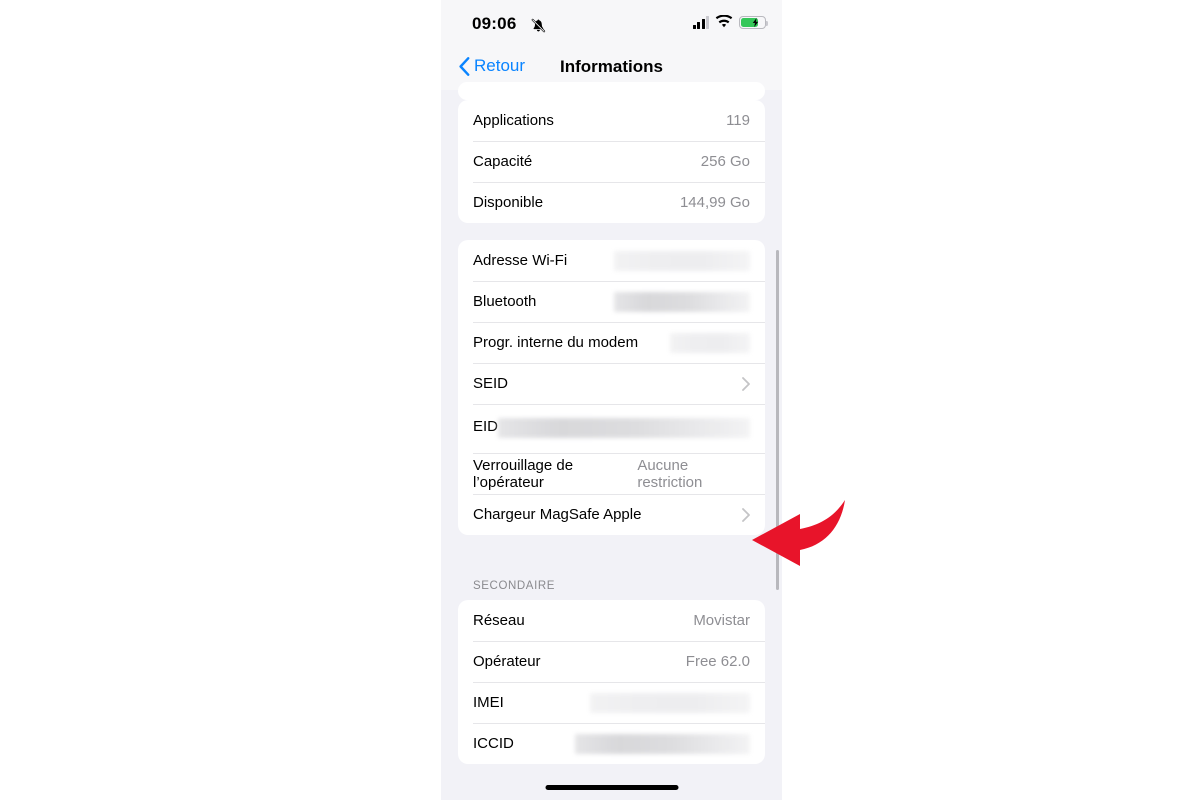 The width and height of the screenshot is (1200, 800). Describe the element at coordinates (499, 620) in the screenshot. I see `row-label: Réseau` at that location.